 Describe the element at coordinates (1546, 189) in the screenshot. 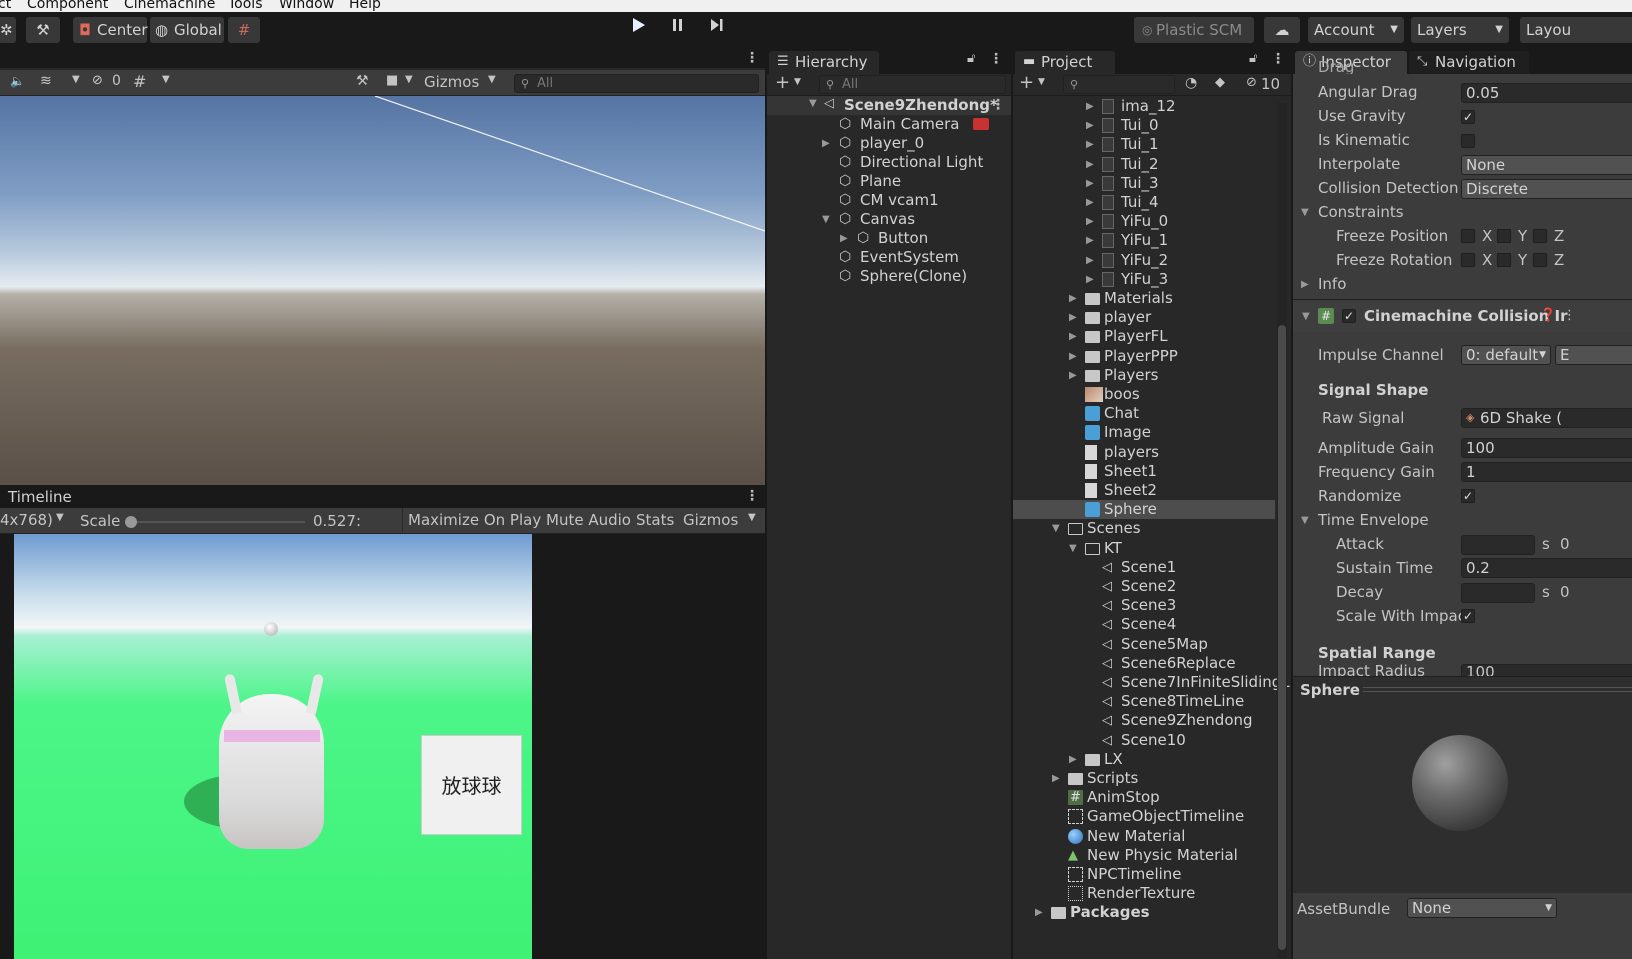

I see `collision-detection-dropdown: Discrete` at that location.